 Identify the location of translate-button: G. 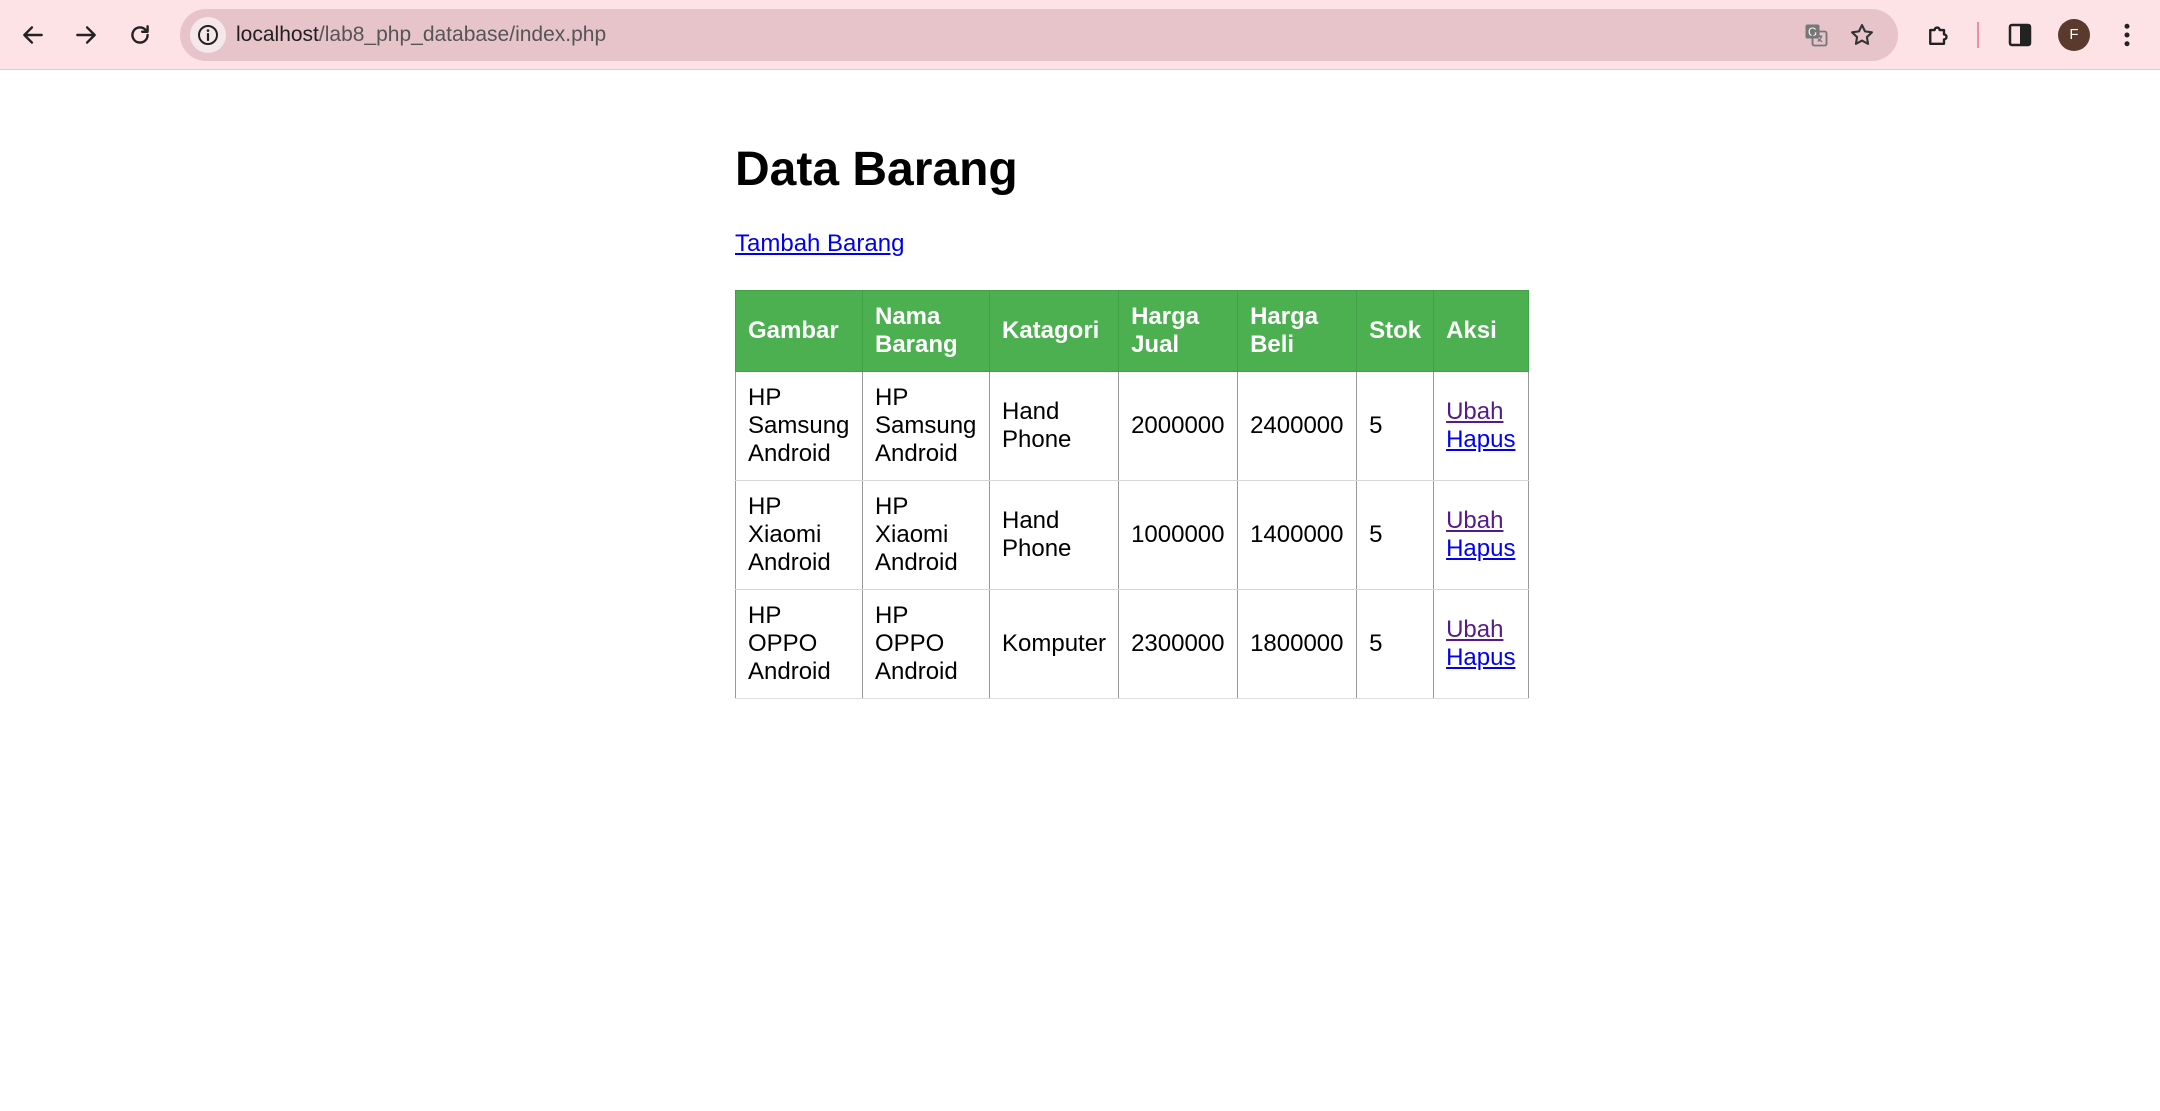
(1816, 35).